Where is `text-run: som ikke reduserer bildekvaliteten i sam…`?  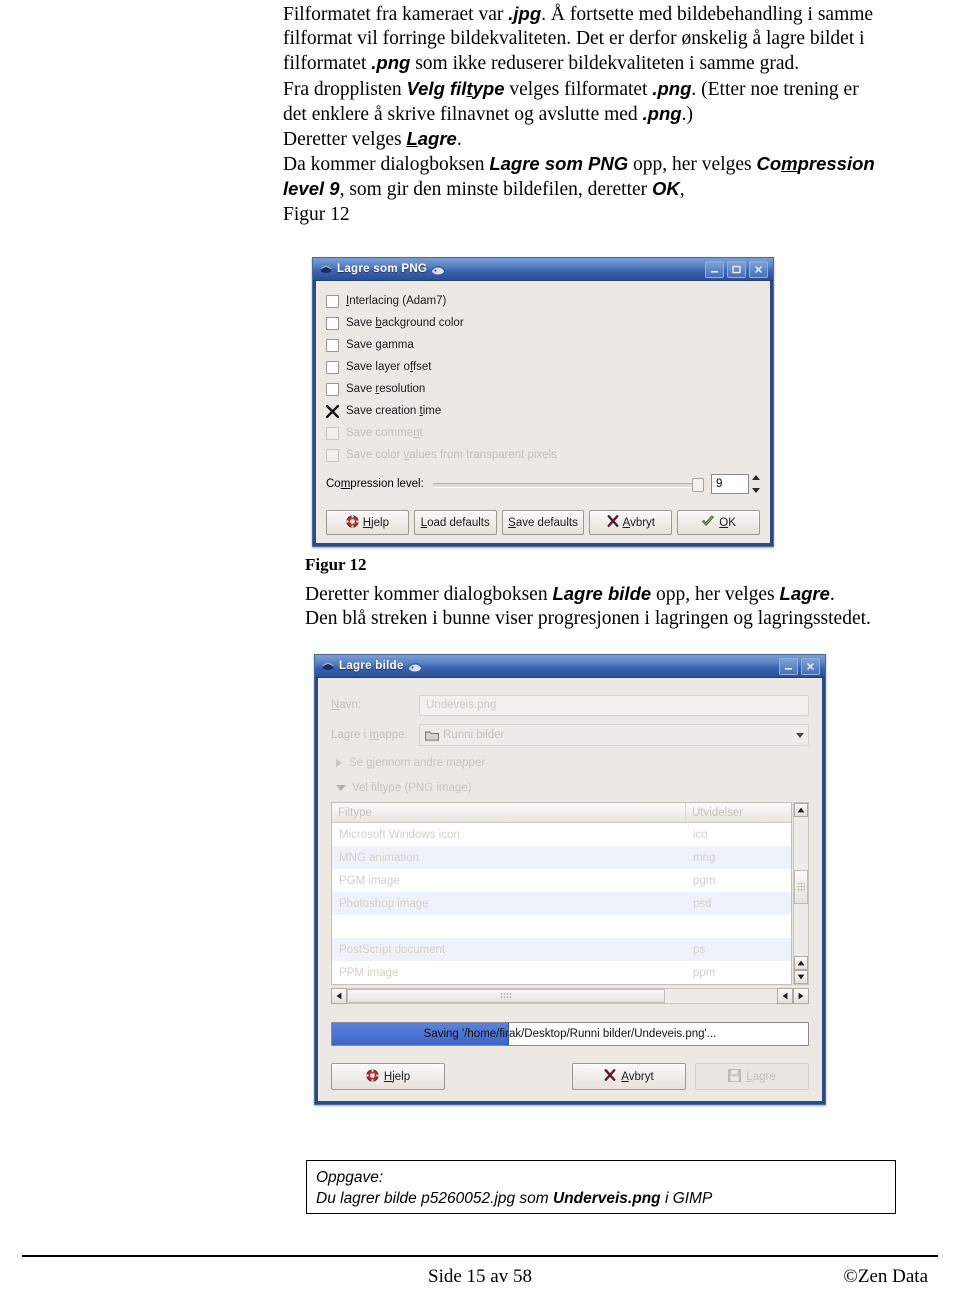 text-run: som ikke reduserer bildekvaliteten i sam… is located at coordinates (605, 64).